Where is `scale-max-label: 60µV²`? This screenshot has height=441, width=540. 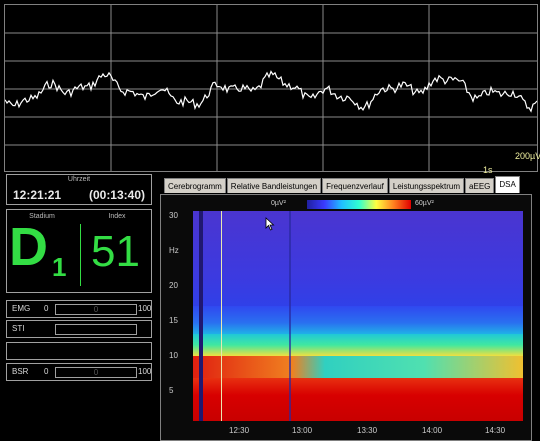 scale-max-label: 60µV² is located at coordinates (424, 203).